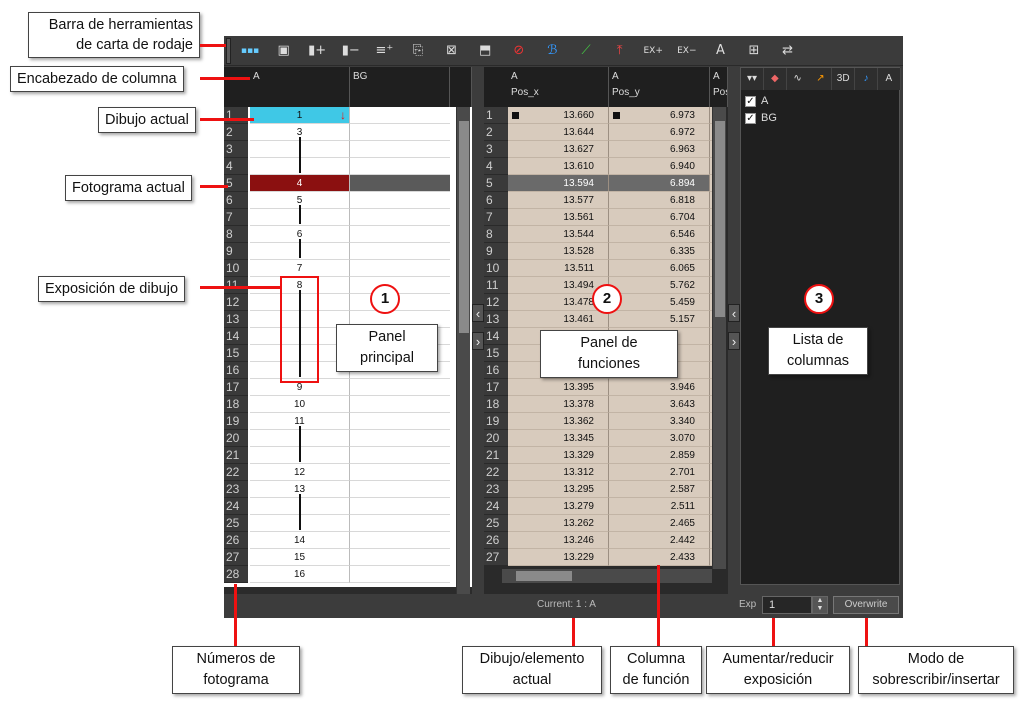  I want to click on function-cell: 6.963, so click(659, 149).